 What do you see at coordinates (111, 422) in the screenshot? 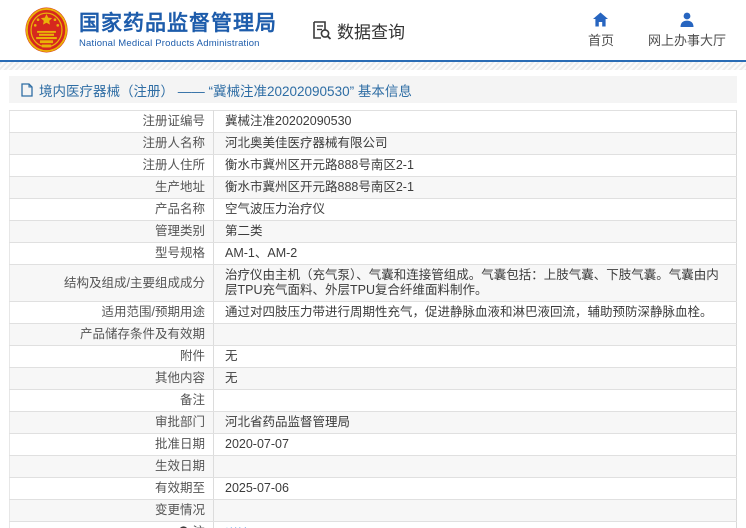
I see `row-label: 审批部门` at bounding box center [111, 422].